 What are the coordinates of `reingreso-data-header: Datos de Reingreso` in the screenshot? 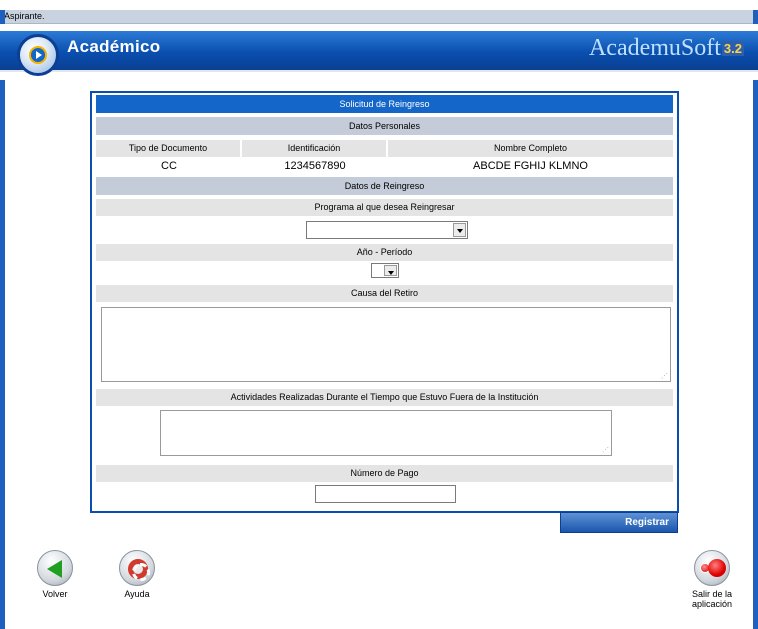 It's located at (384, 186).